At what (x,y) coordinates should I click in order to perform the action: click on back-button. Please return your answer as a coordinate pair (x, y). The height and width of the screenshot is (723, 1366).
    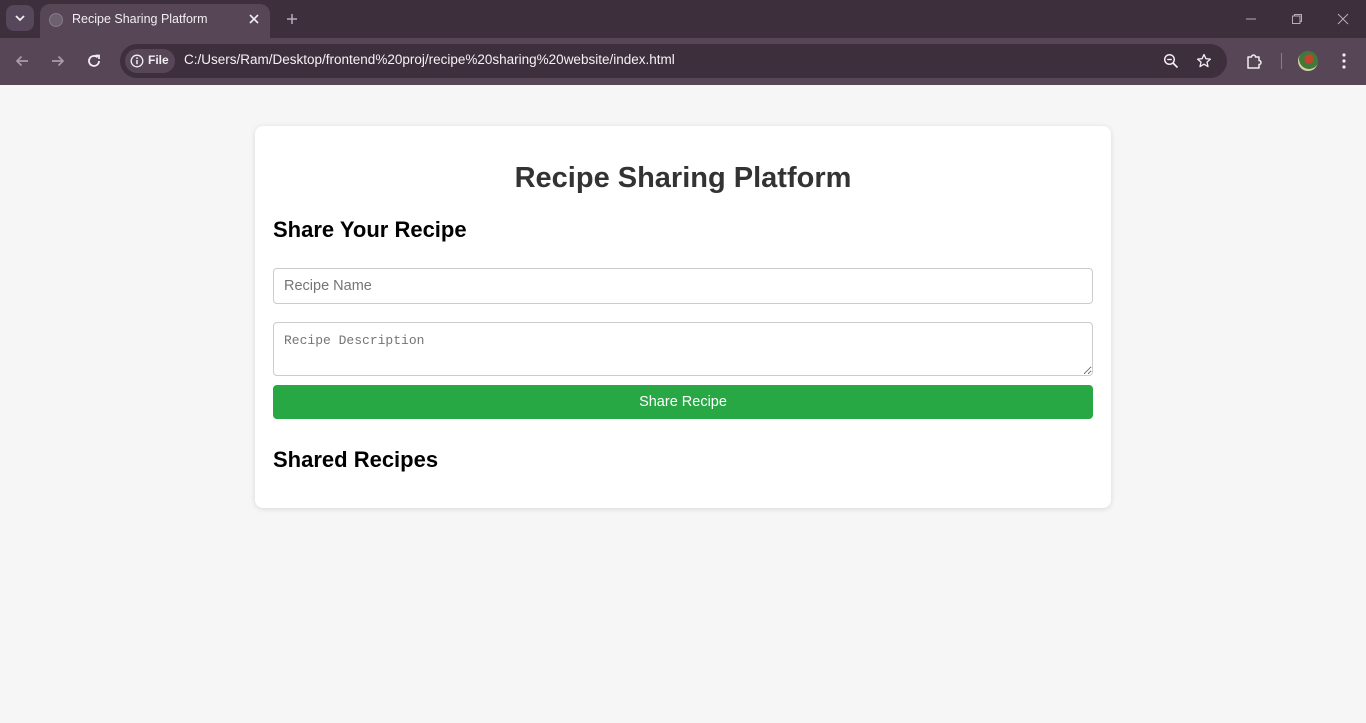
    Looking at the image, I should click on (22, 61).